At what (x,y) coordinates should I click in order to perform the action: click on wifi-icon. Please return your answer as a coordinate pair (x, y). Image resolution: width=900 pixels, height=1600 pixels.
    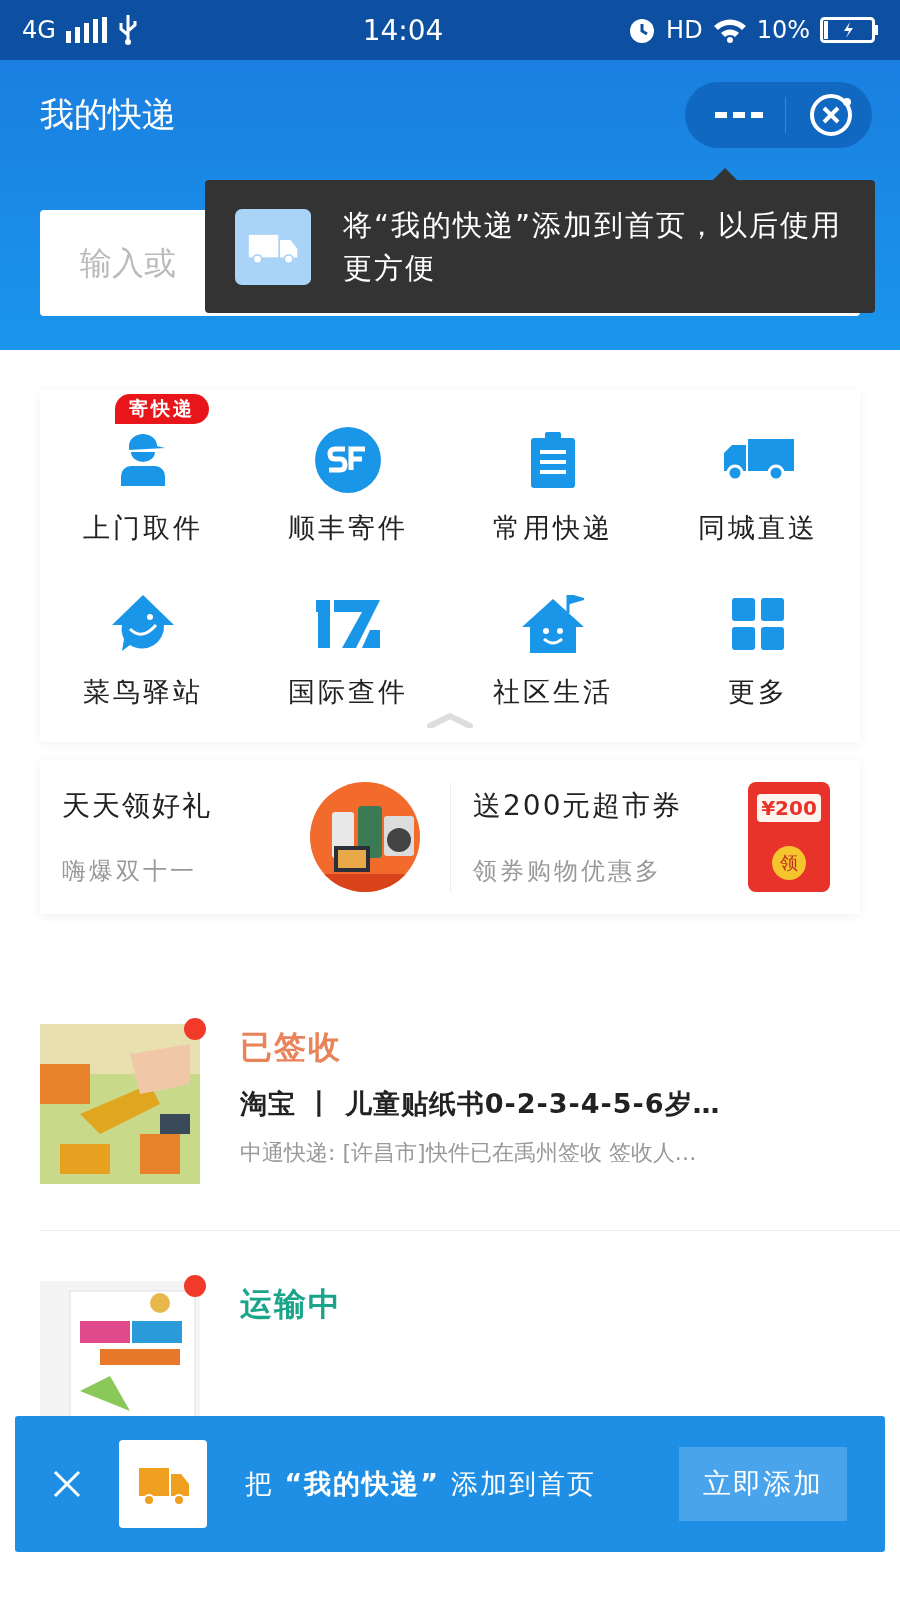
    Looking at the image, I should click on (729, 30).